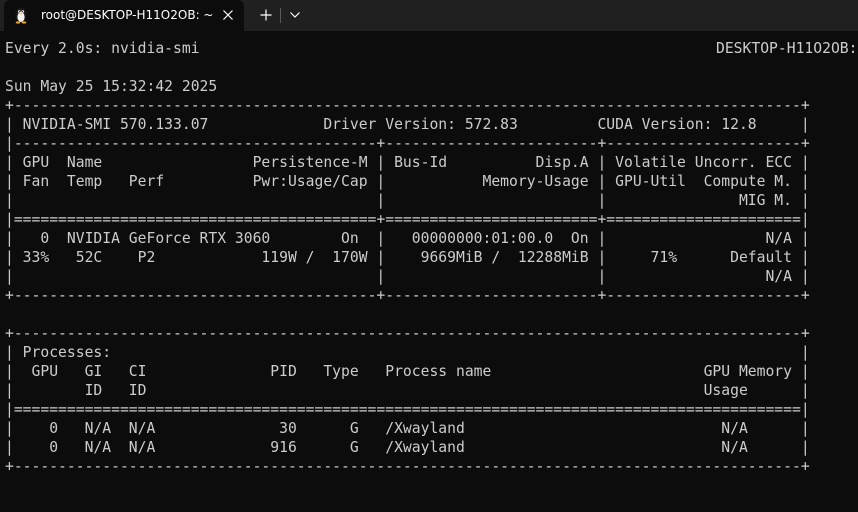  I want to click on terminal-line: Sun May 25 15:32:42 2025, so click(111, 86).